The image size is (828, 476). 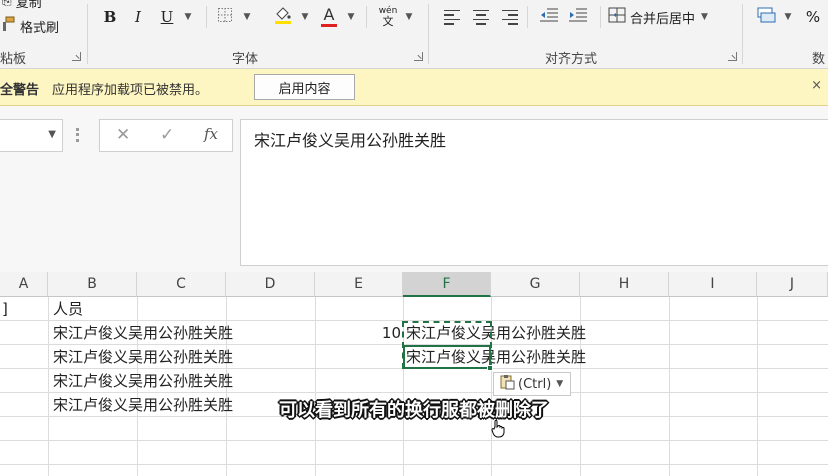 What do you see at coordinates (110, 17) in the screenshot?
I see `bold-button: B` at bounding box center [110, 17].